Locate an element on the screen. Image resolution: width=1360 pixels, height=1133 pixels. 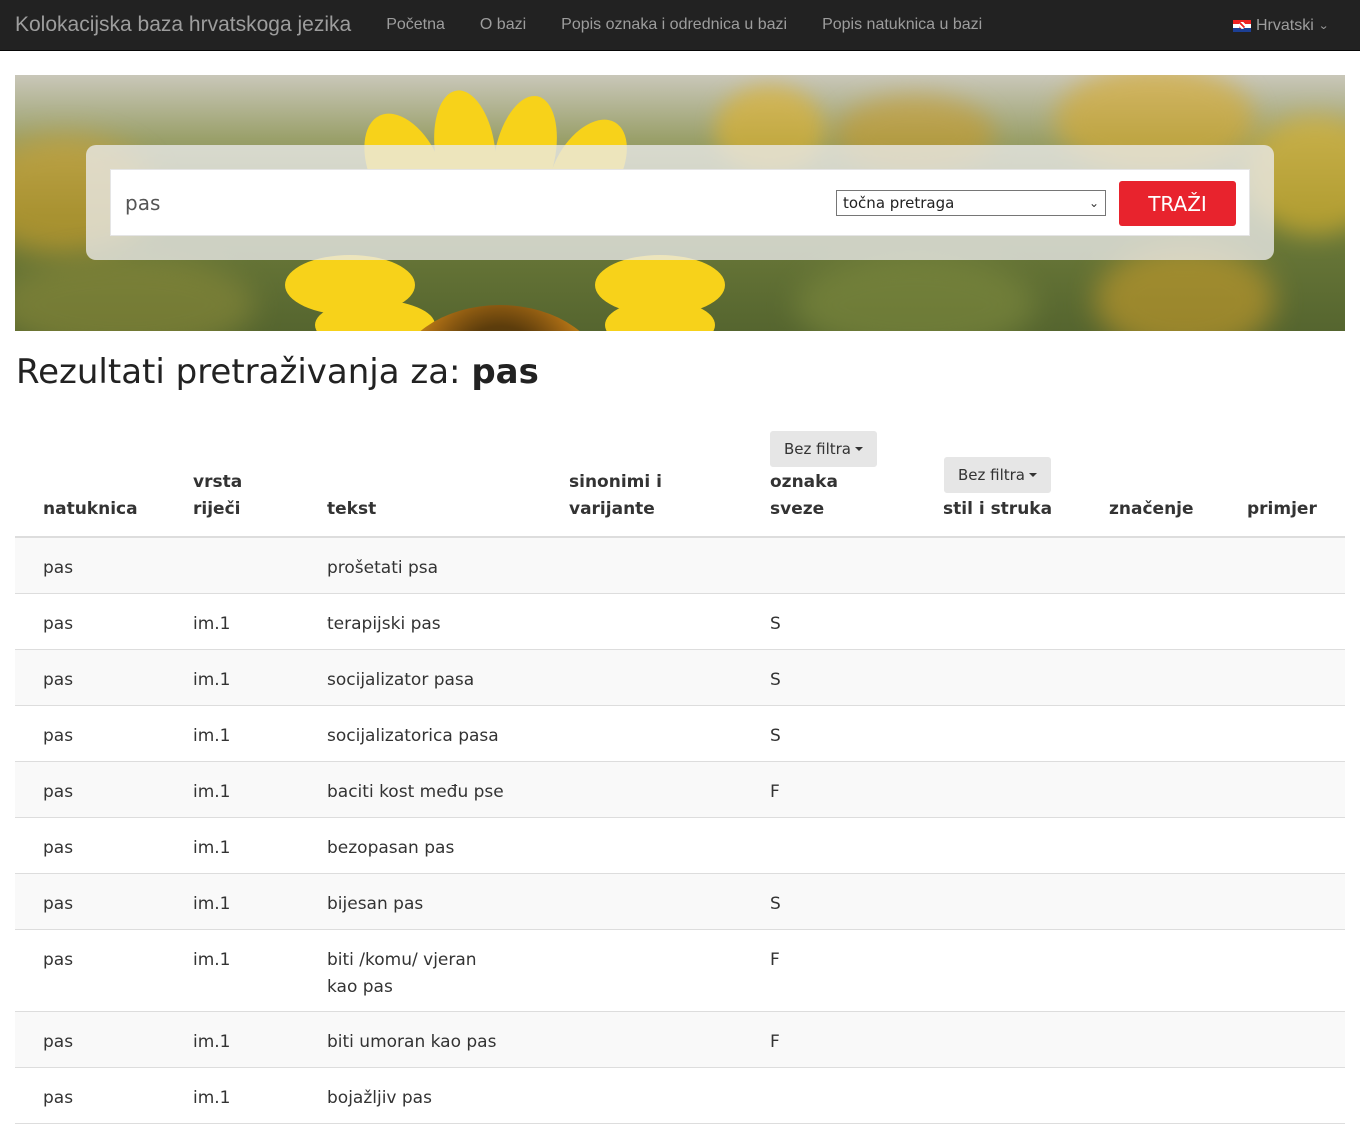
search-box: točna pretraga ⌄ TRAŽI is located at coordinates (680, 202).